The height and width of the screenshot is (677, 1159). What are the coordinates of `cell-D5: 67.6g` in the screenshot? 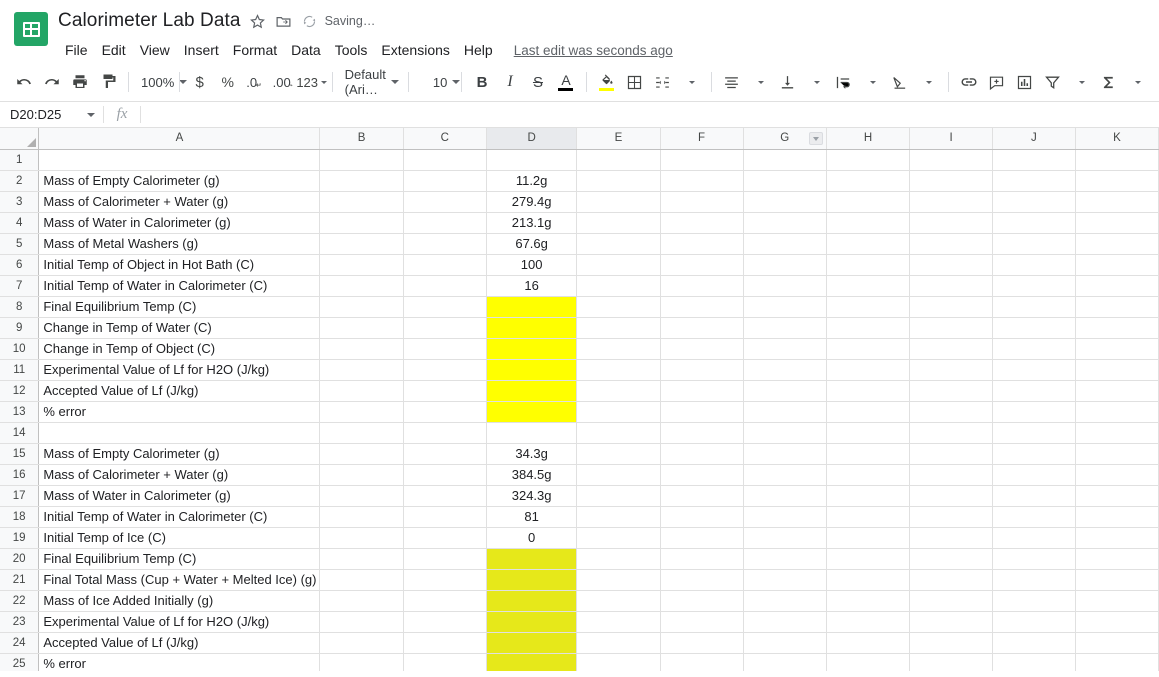 It's located at (532, 244).